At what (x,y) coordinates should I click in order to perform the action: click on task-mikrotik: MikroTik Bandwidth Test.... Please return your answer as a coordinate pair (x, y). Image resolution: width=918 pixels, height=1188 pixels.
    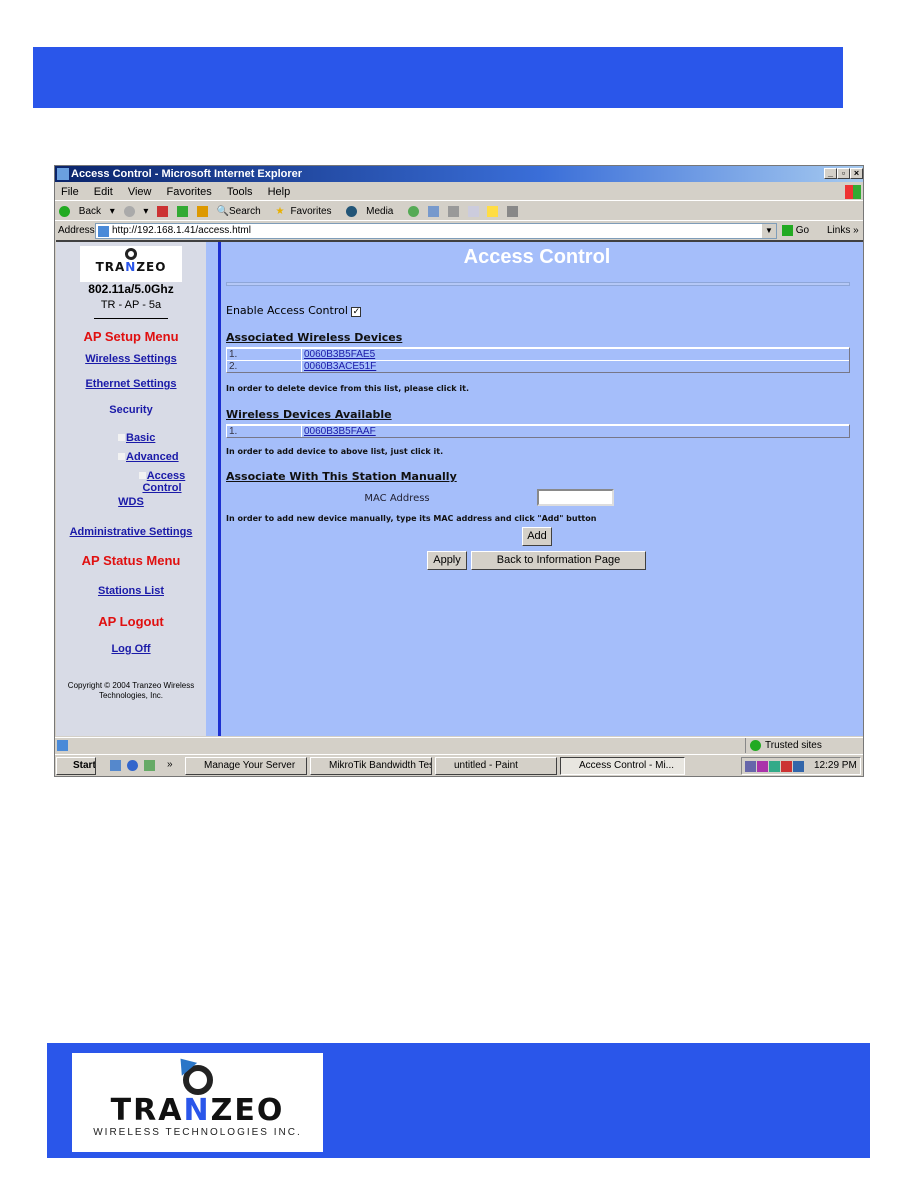
    Looking at the image, I should click on (371, 766).